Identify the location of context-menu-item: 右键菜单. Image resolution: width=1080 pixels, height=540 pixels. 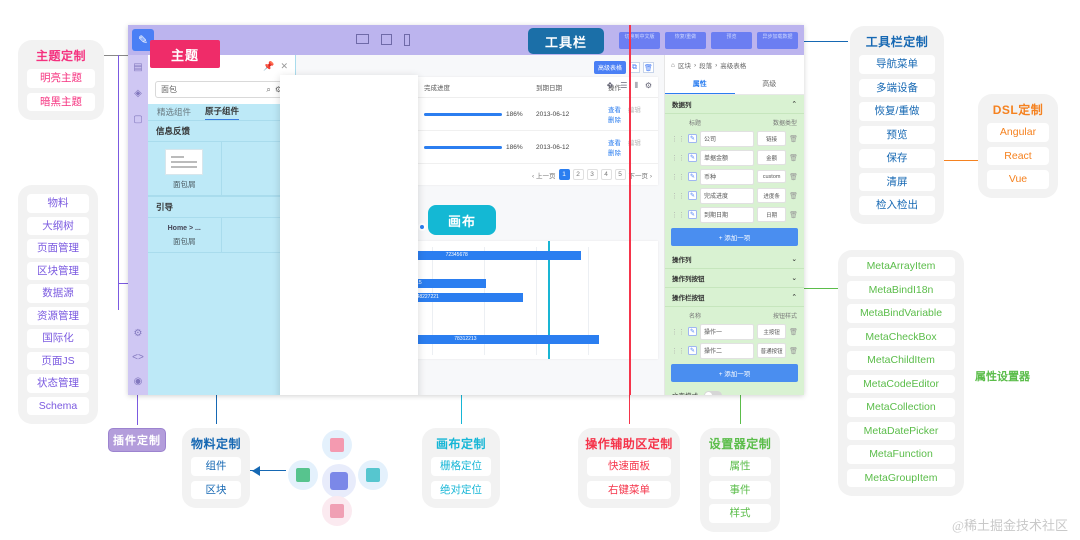
(629, 490).